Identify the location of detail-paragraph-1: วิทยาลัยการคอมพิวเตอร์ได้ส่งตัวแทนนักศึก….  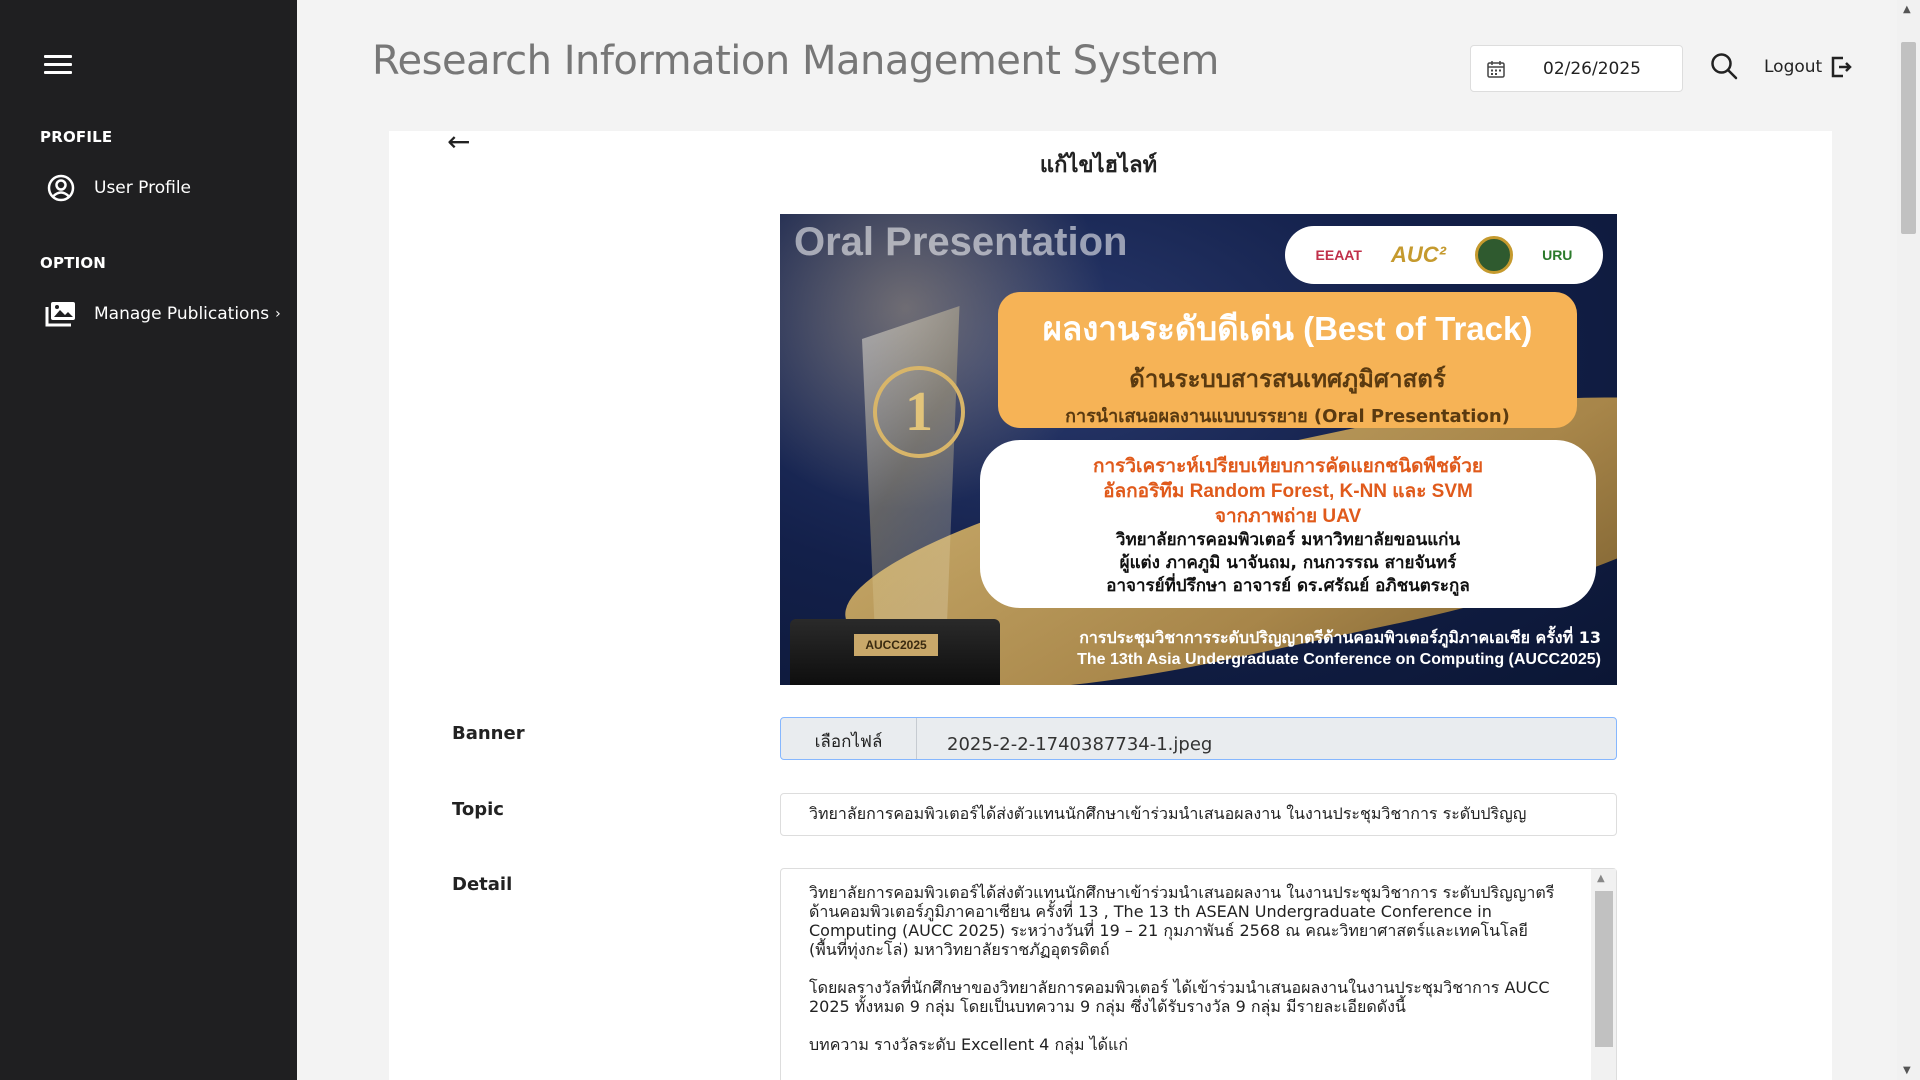
(1182, 921).